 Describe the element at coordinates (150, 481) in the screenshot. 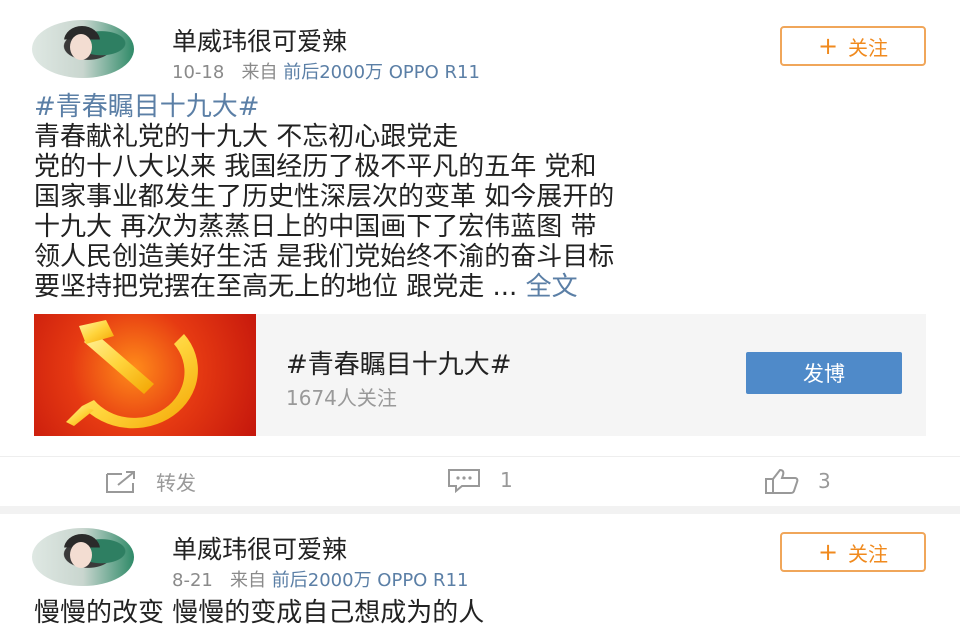

I see `repost-button: 转发` at that location.